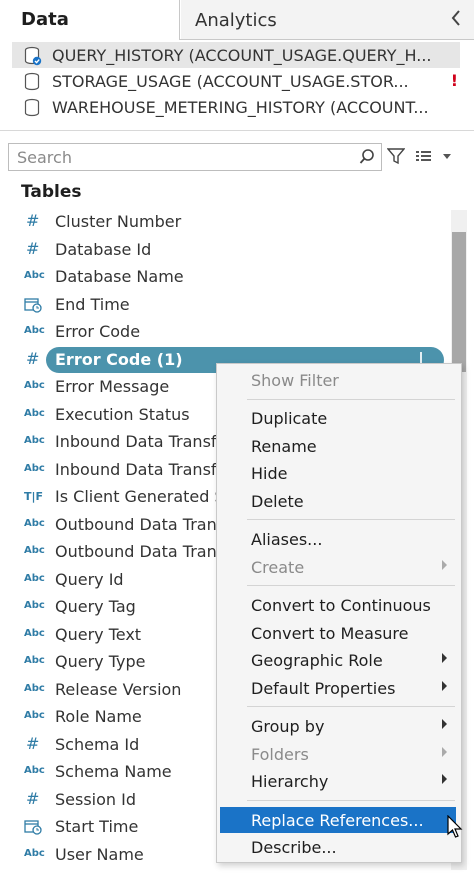 This screenshot has width=474, height=877. Describe the element at coordinates (396, 158) in the screenshot. I see `filter-icon` at that location.